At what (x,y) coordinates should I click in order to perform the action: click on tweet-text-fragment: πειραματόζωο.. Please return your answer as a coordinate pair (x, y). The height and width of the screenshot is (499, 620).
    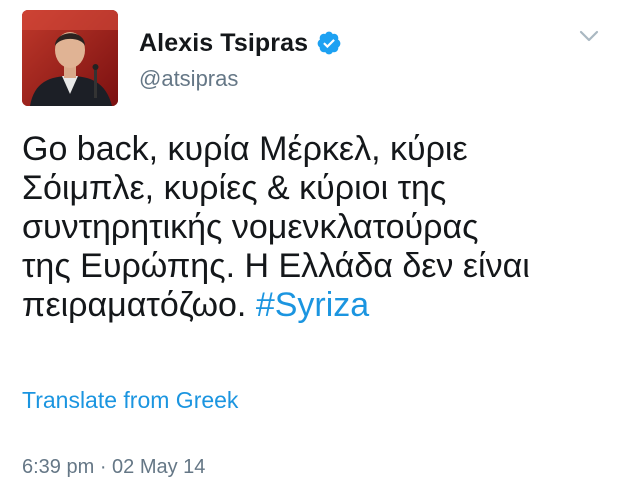
    Looking at the image, I should click on (139, 305).